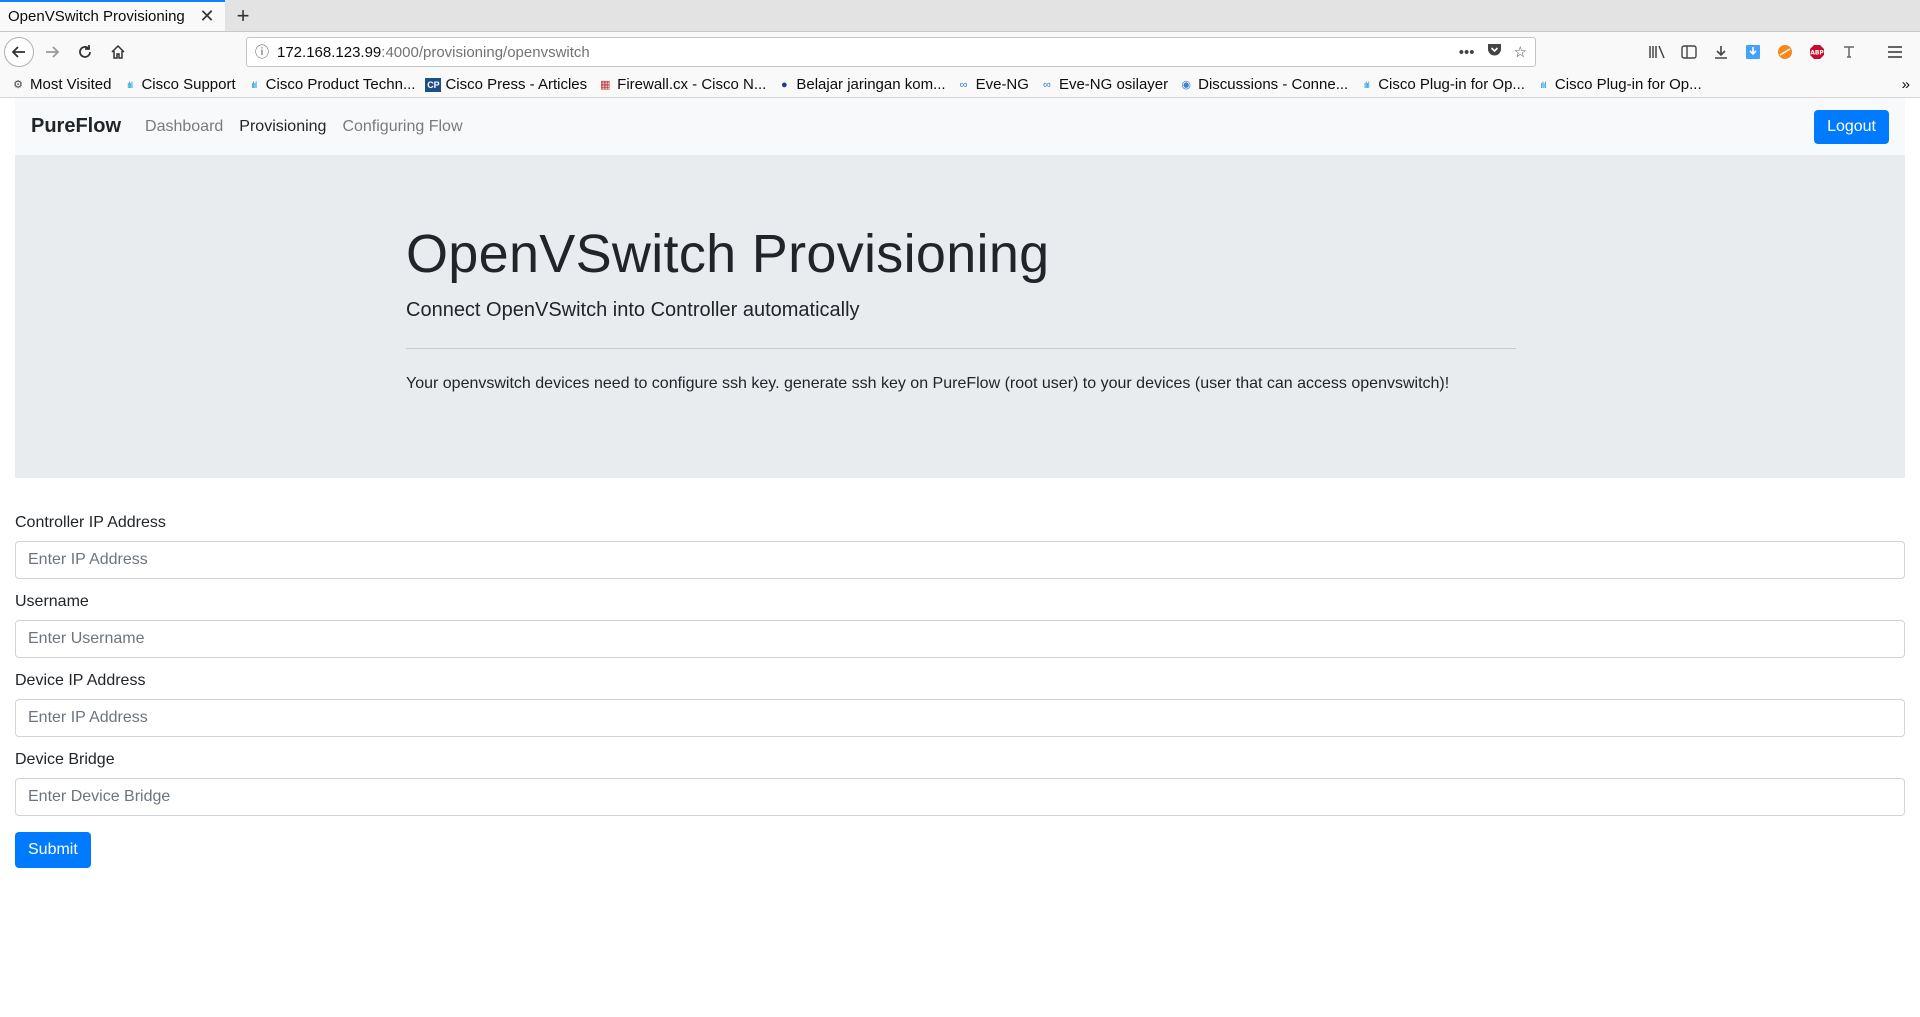 This screenshot has height=1017, width=1920. I want to click on toolbar-right: ABP, so click(1781, 52).